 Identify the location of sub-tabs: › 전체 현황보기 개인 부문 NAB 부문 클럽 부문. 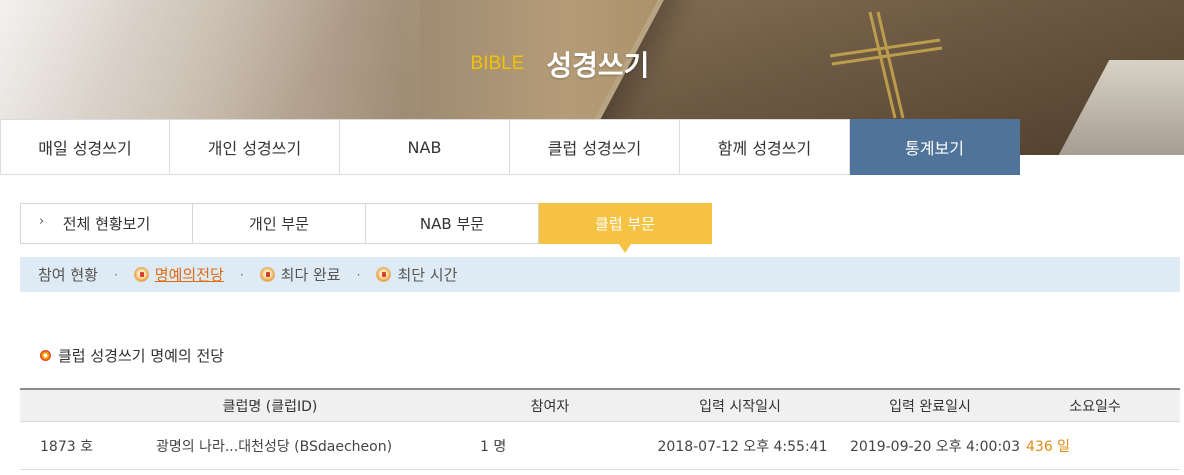
(366, 228).